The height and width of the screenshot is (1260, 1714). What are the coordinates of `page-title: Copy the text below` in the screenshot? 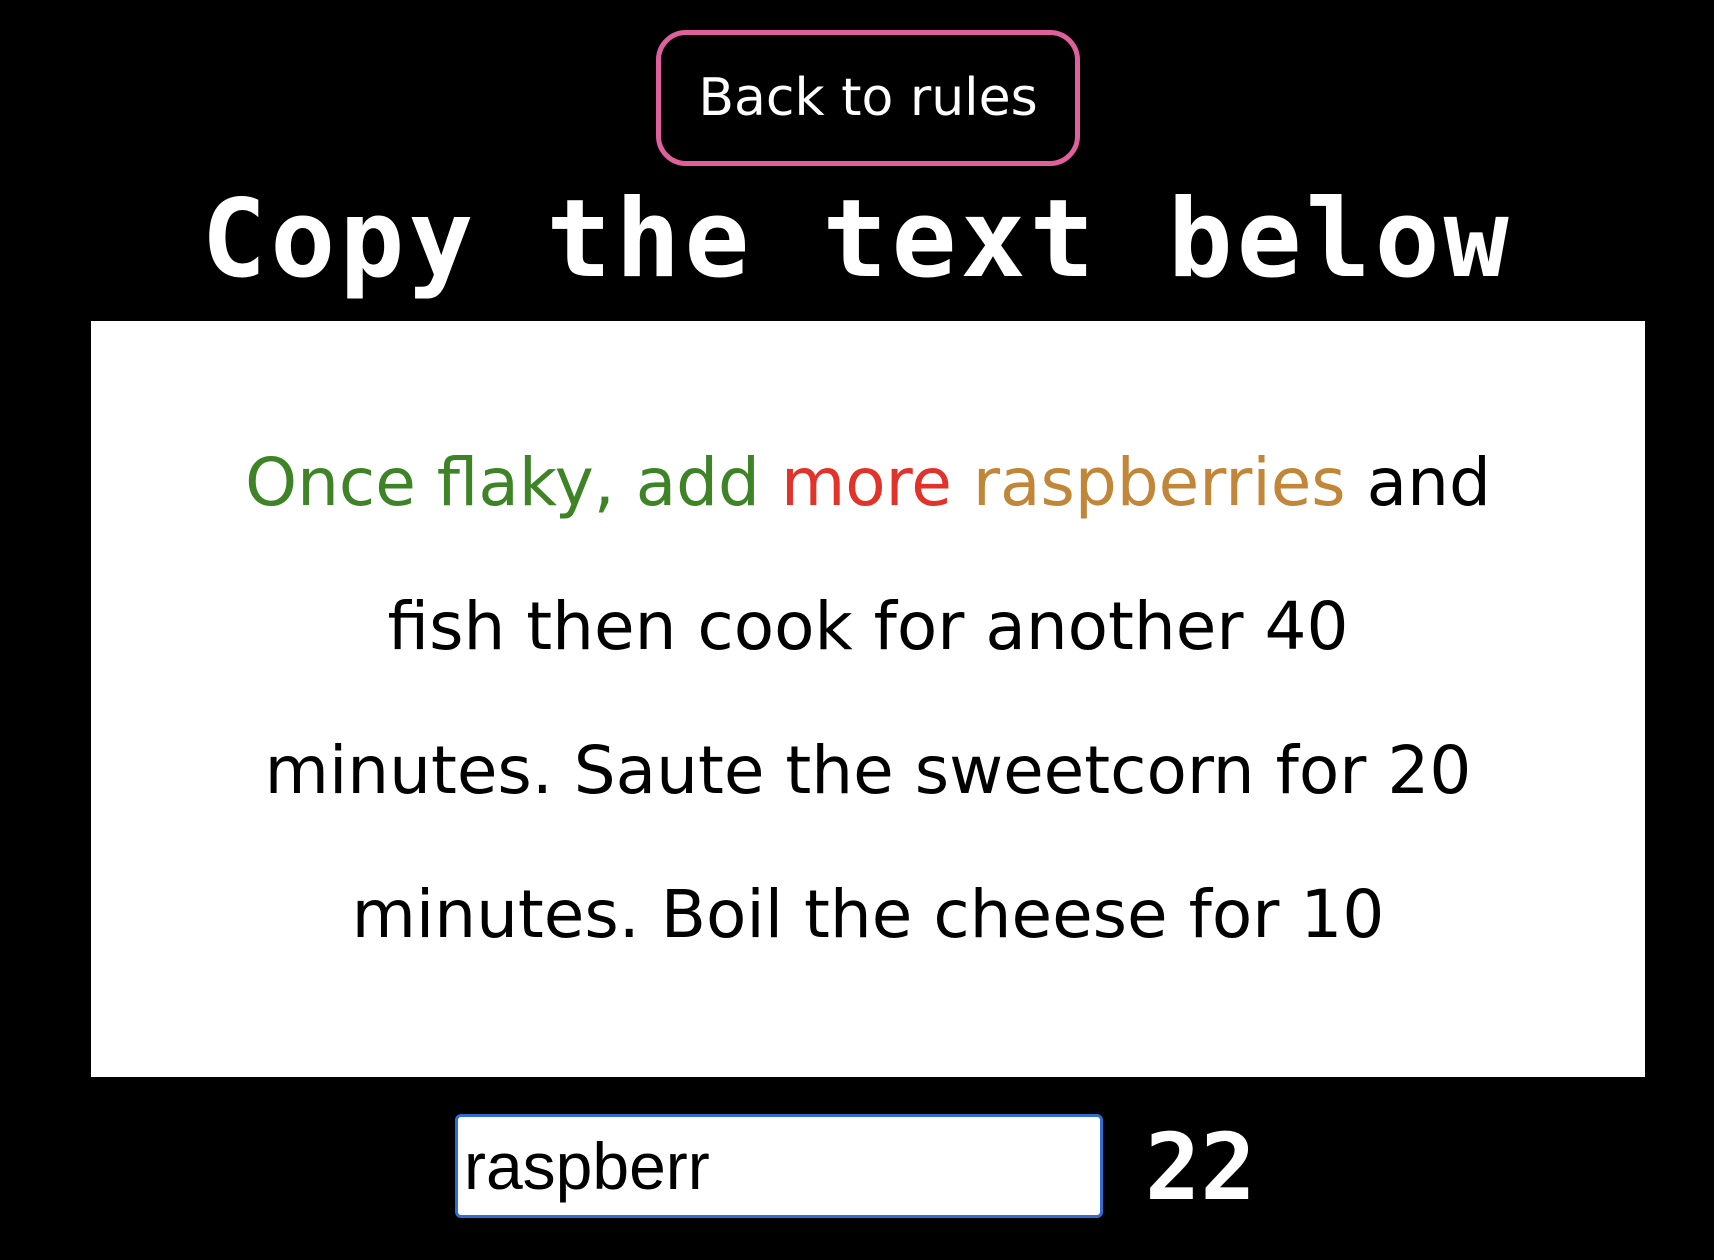 It's located at (857, 239).